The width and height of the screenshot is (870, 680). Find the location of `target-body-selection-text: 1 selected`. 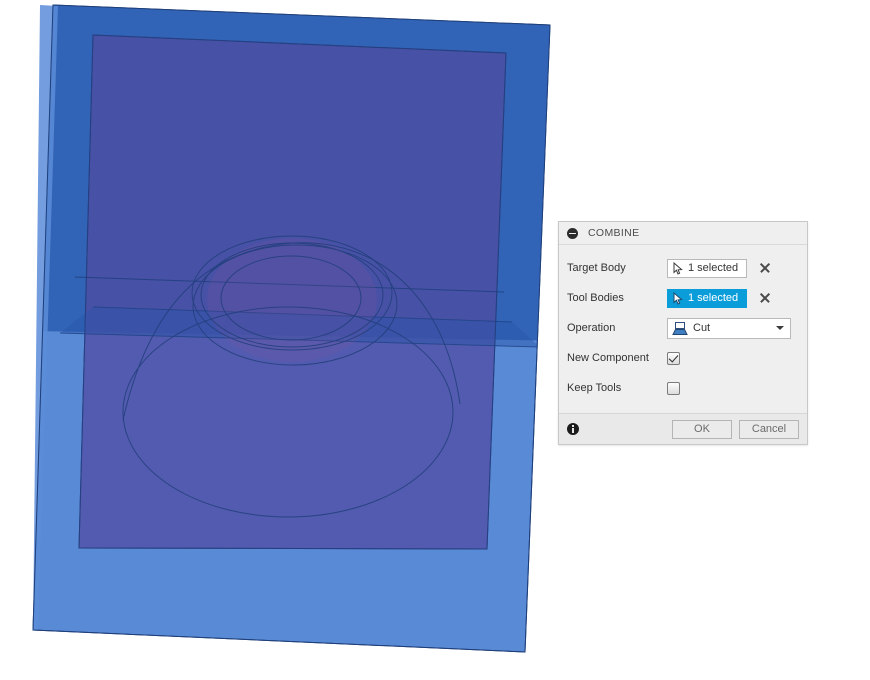

target-body-selection-text: 1 selected is located at coordinates (713, 268).